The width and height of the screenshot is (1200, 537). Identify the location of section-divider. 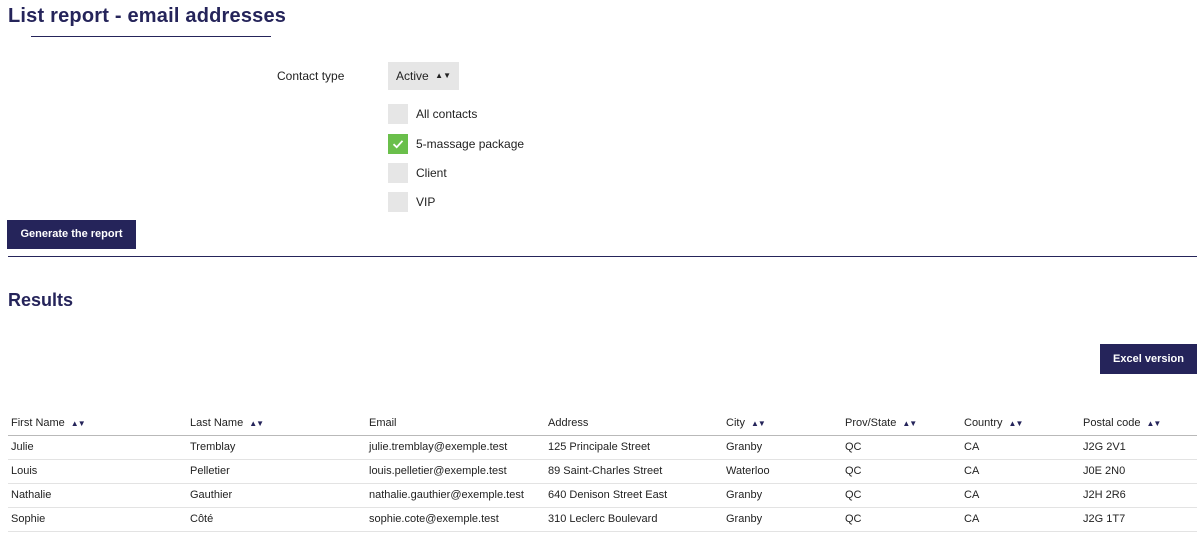
(602, 256).